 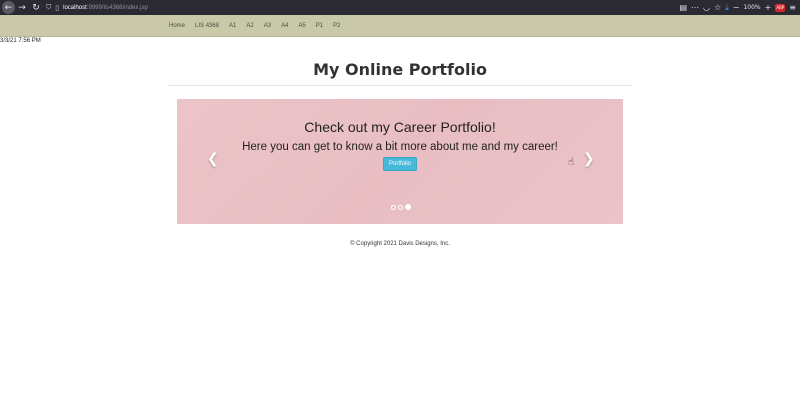 I want to click on extension-icon: ABP, so click(x=780, y=7).